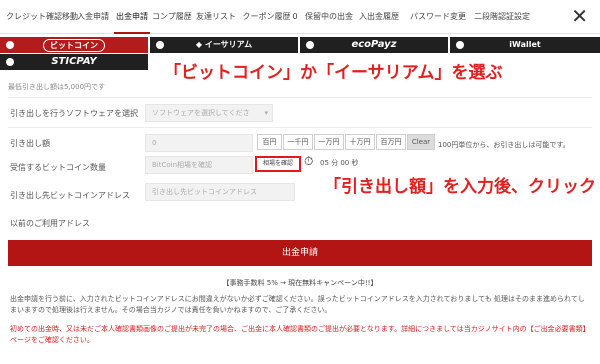  What do you see at coordinates (300, 283) in the screenshot?
I see `fee-campaign-text: 【事務手数料 5% → 現在無料キャンペーン中!!】` at bounding box center [300, 283].